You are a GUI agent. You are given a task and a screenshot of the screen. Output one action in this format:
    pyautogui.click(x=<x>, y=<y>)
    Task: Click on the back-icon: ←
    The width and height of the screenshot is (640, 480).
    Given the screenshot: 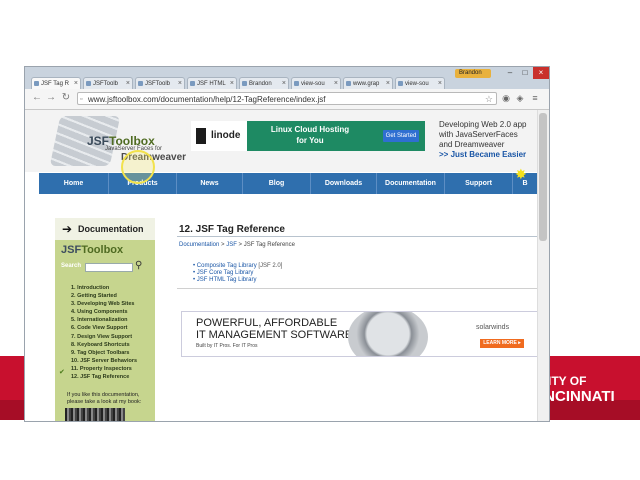 What is the action you would take?
    pyautogui.click(x=37, y=98)
    